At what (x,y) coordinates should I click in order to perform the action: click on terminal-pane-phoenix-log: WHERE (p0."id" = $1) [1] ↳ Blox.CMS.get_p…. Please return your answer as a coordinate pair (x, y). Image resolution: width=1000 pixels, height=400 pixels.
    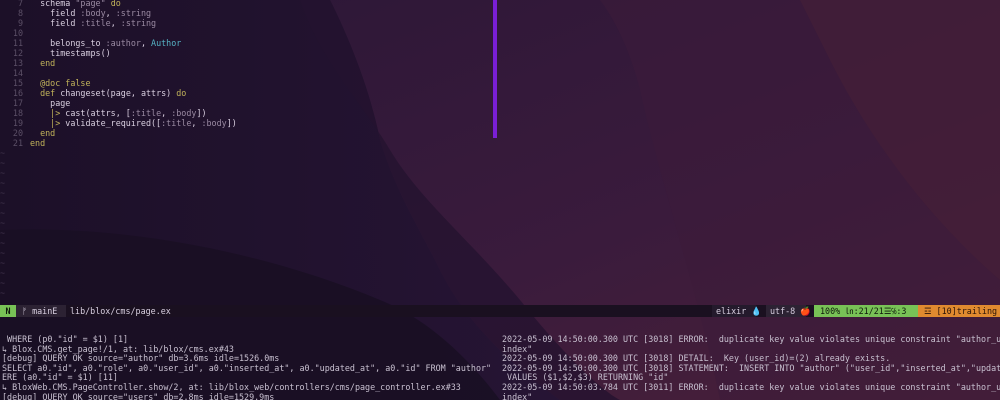
    Looking at the image, I should click on (249, 367).